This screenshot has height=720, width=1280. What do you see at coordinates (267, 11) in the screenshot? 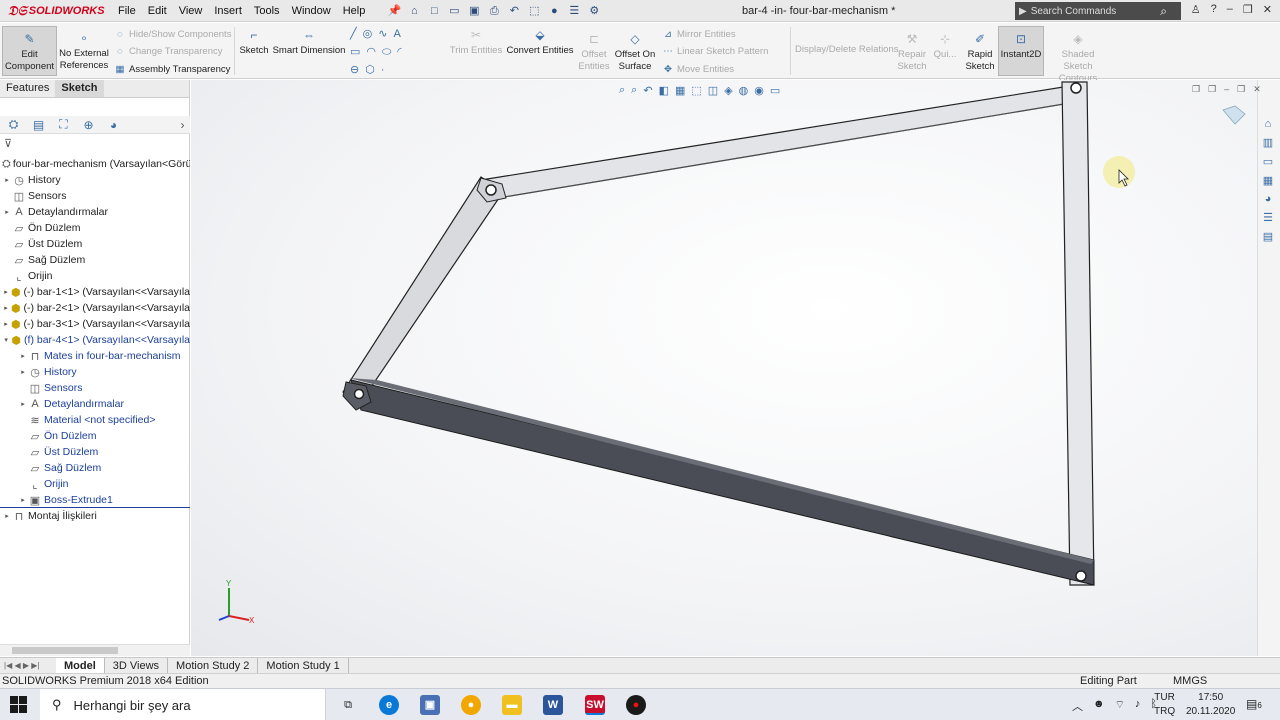
I see `menu-tools: Tools` at bounding box center [267, 11].